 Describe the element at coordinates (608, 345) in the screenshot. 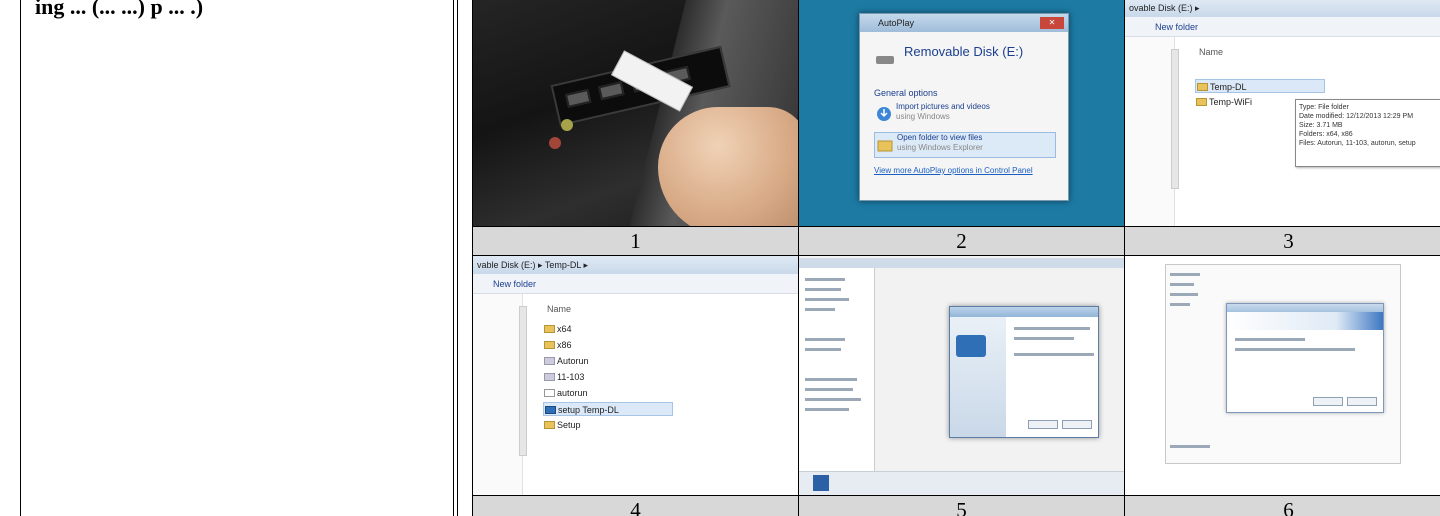

I see `list-item: x86` at that location.